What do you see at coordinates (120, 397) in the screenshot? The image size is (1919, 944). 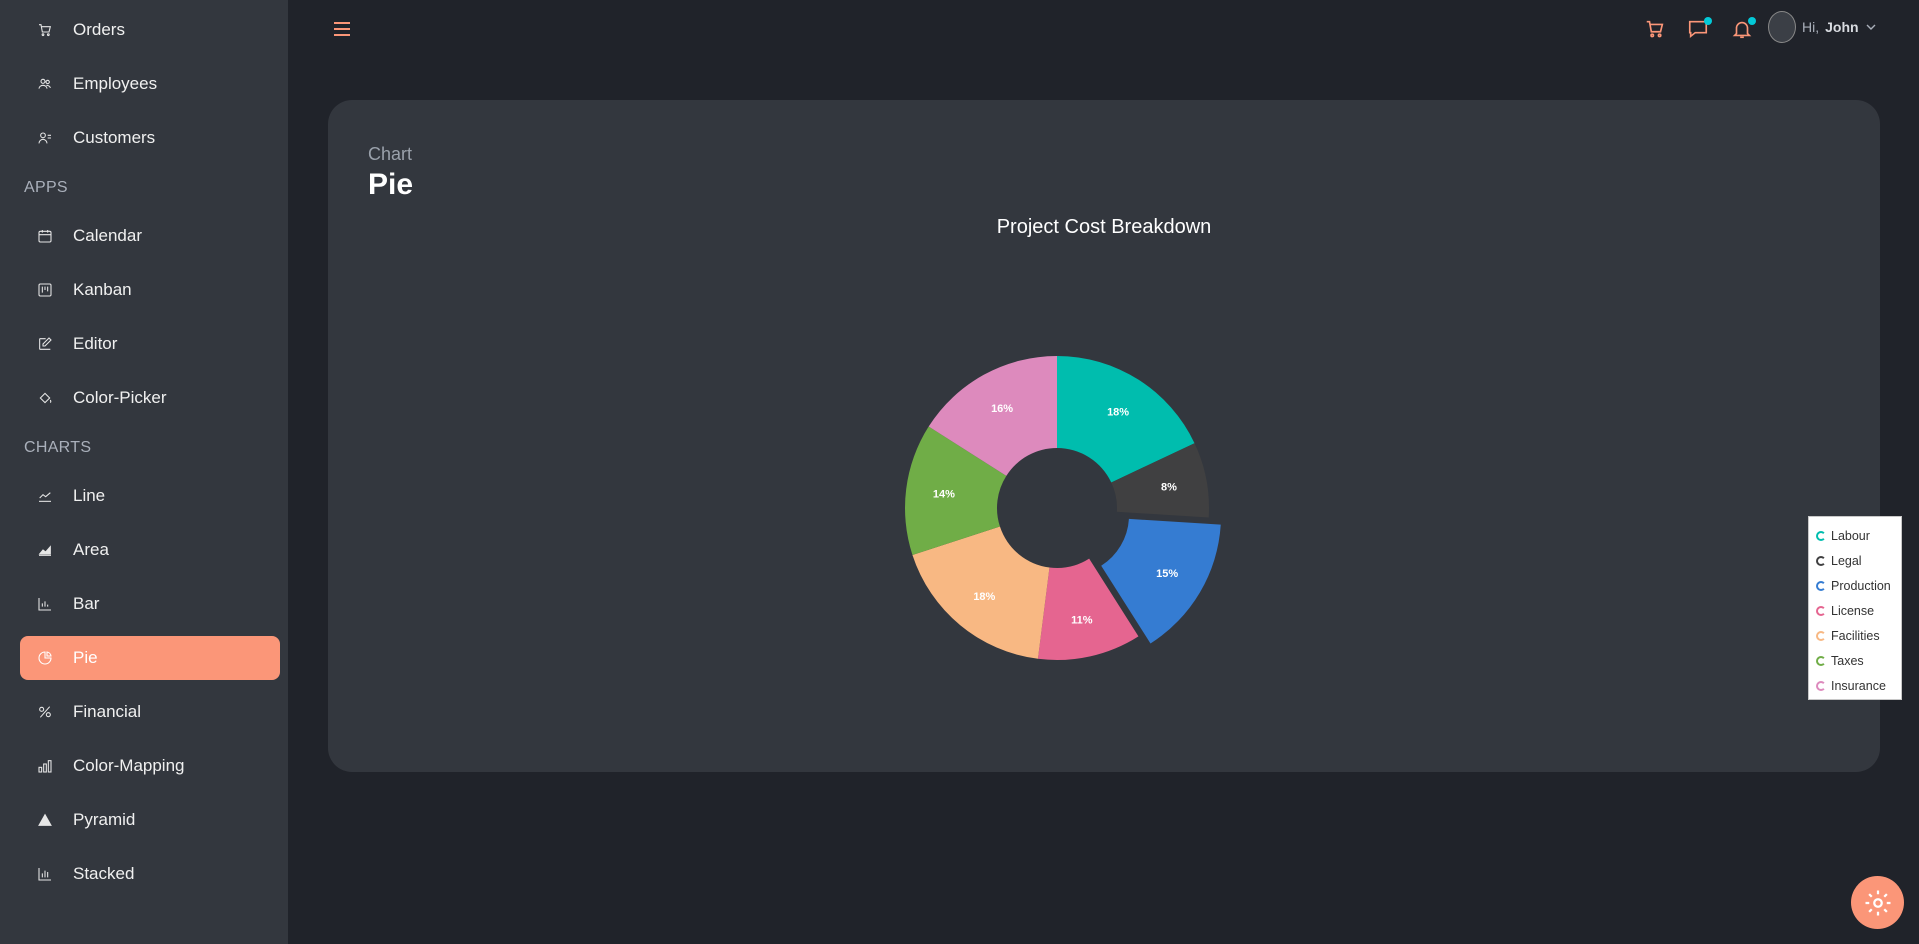 I see `sidebar-item-label: Color-Picker` at bounding box center [120, 397].